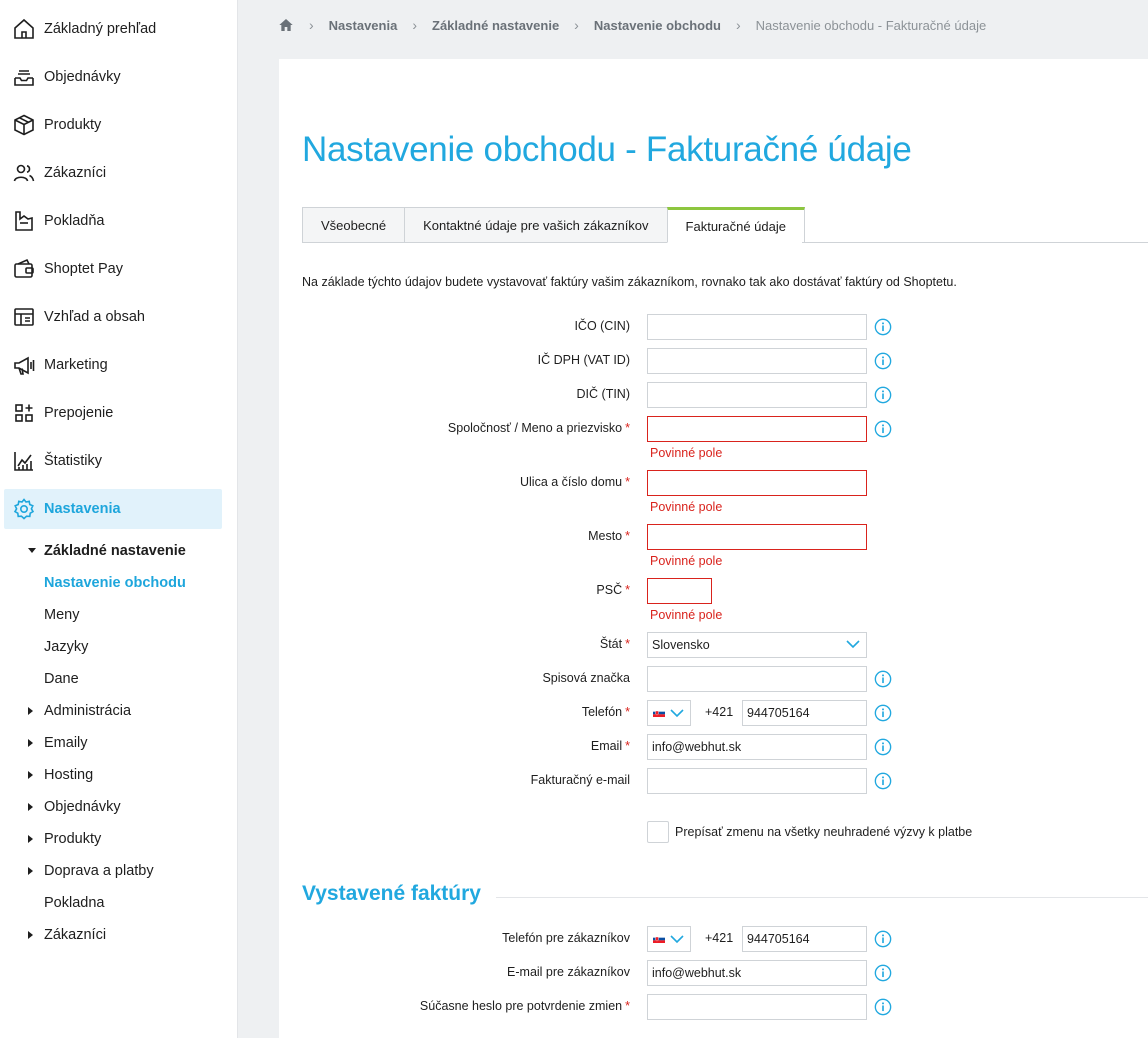 The height and width of the screenshot is (1038, 1148). Describe the element at coordinates (82, 77) in the screenshot. I see `nav-item-label: Objednávky` at that location.